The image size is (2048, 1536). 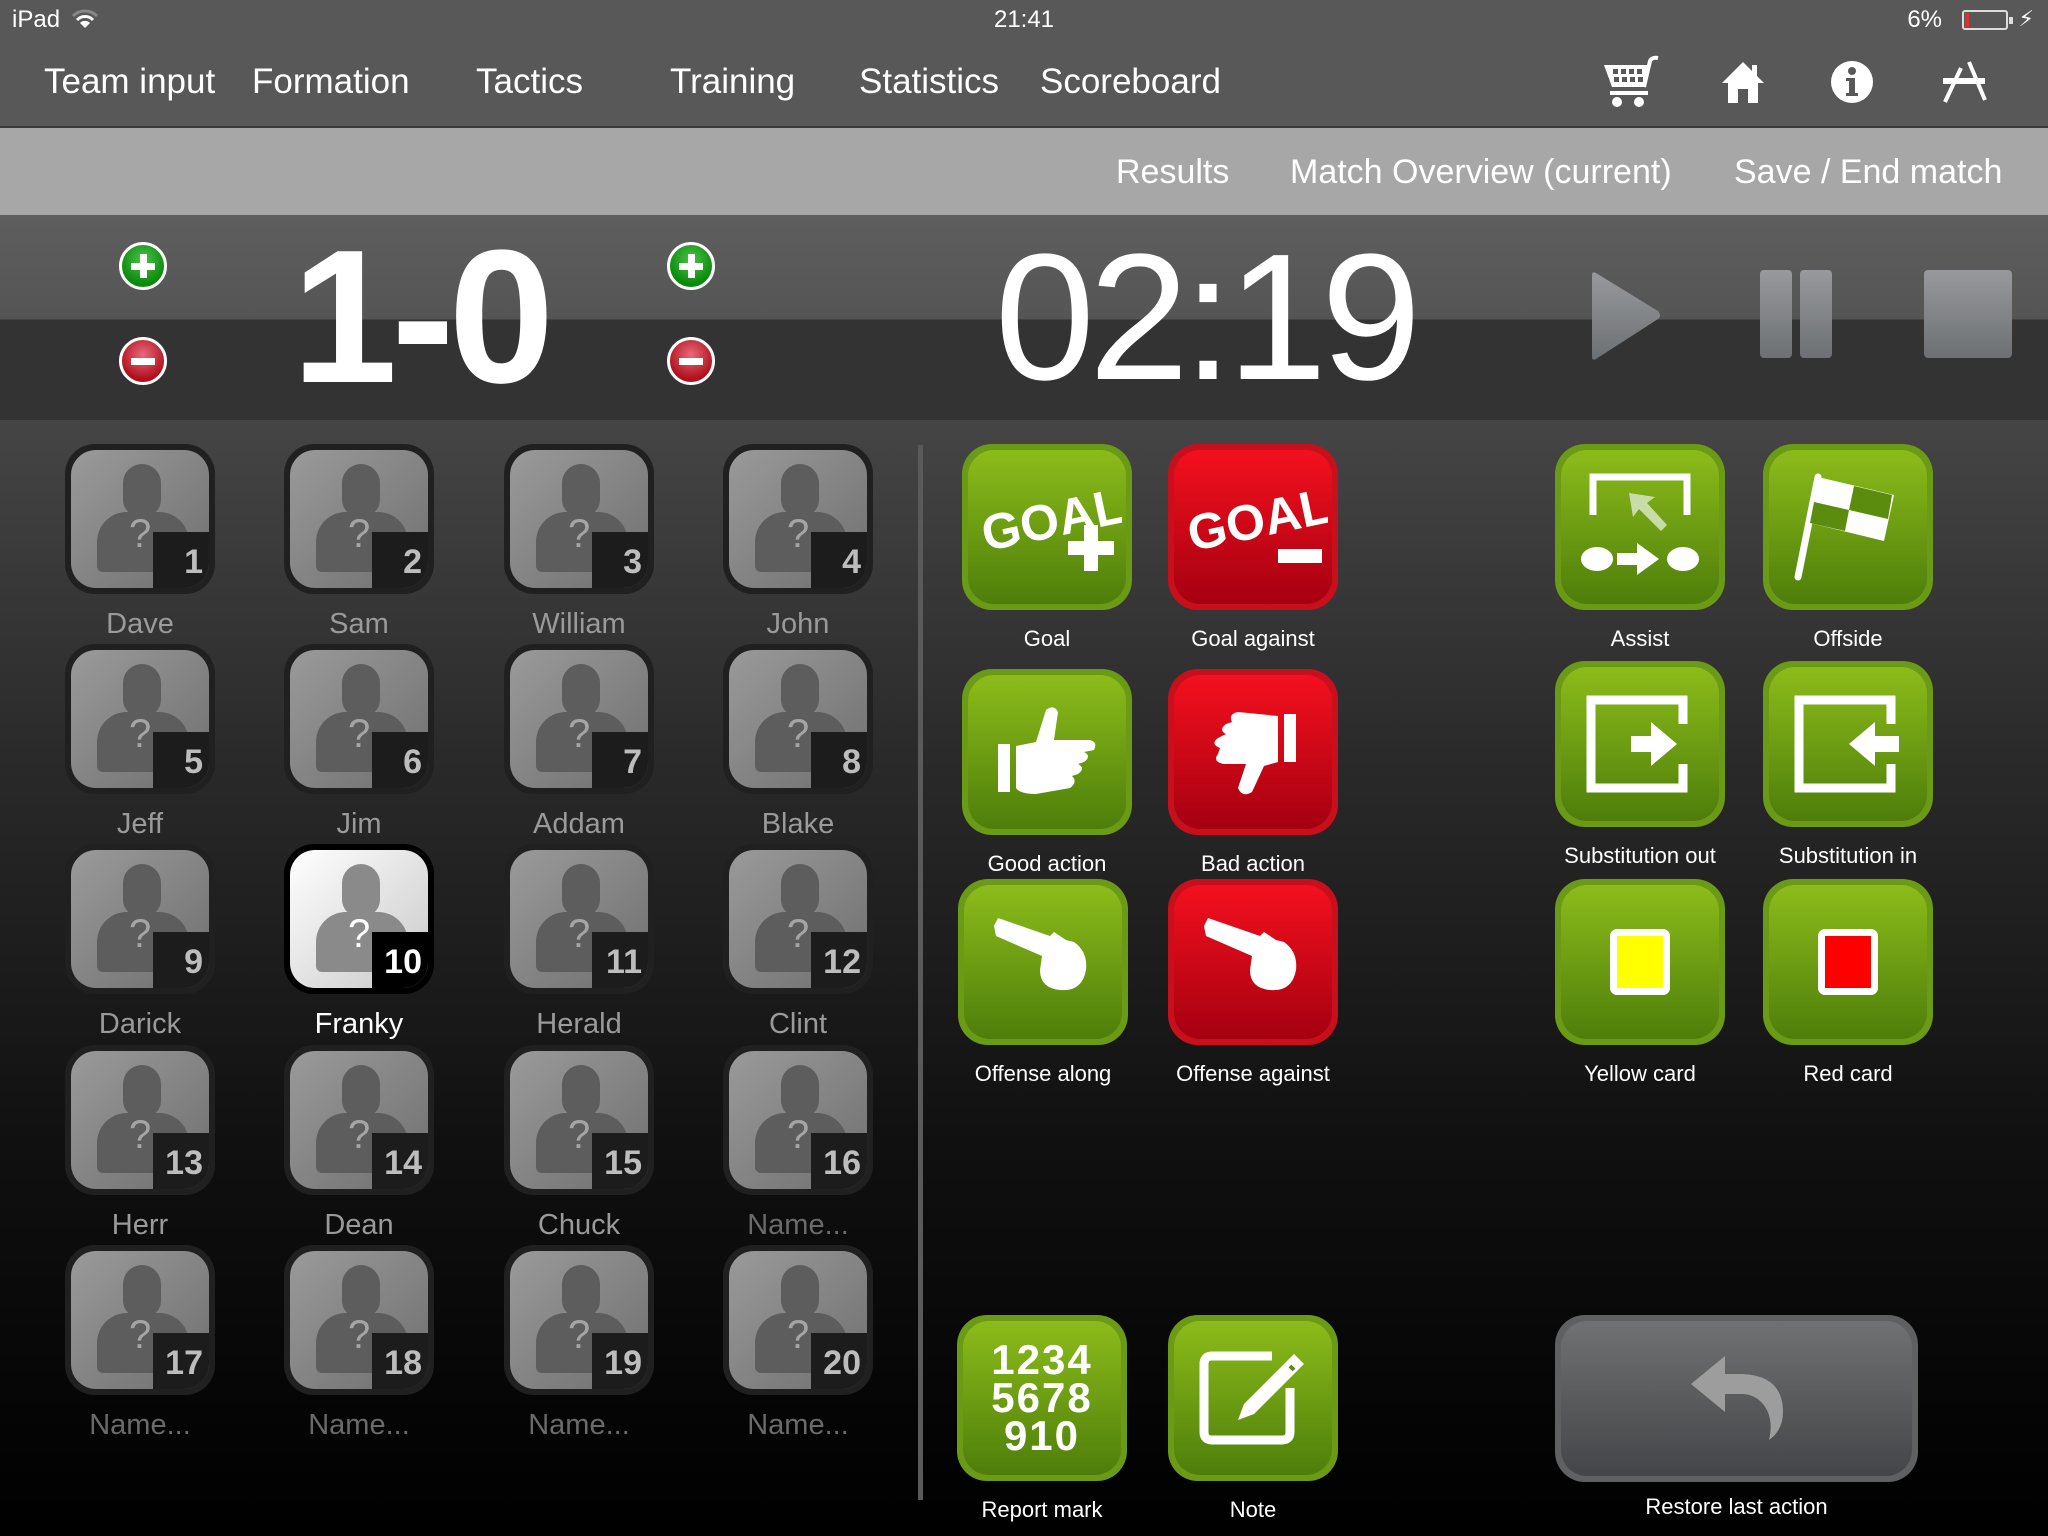 I want to click on cart-icon, so click(x=1632, y=82).